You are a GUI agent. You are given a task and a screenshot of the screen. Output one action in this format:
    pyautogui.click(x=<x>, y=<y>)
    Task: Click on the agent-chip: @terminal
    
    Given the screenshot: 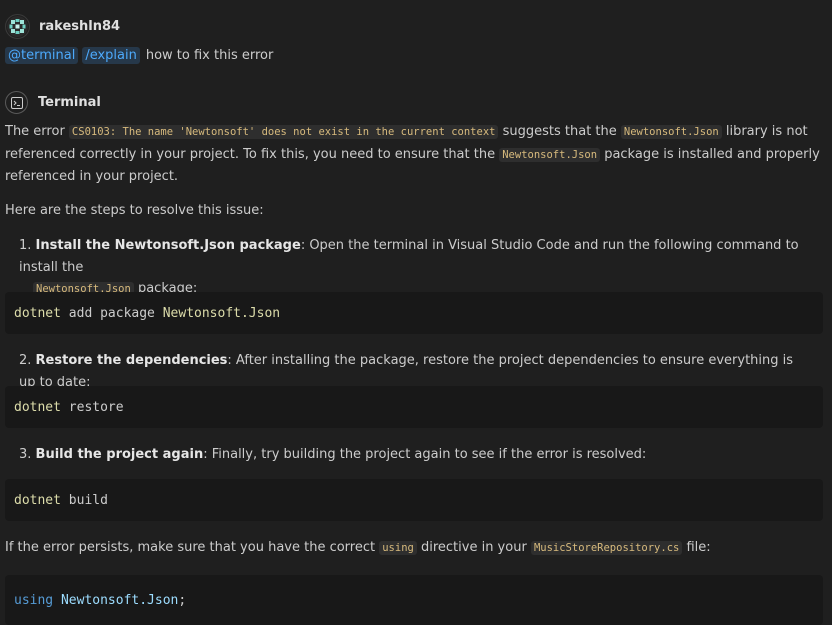 What is the action you would take?
    pyautogui.click(x=42, y=55)
    